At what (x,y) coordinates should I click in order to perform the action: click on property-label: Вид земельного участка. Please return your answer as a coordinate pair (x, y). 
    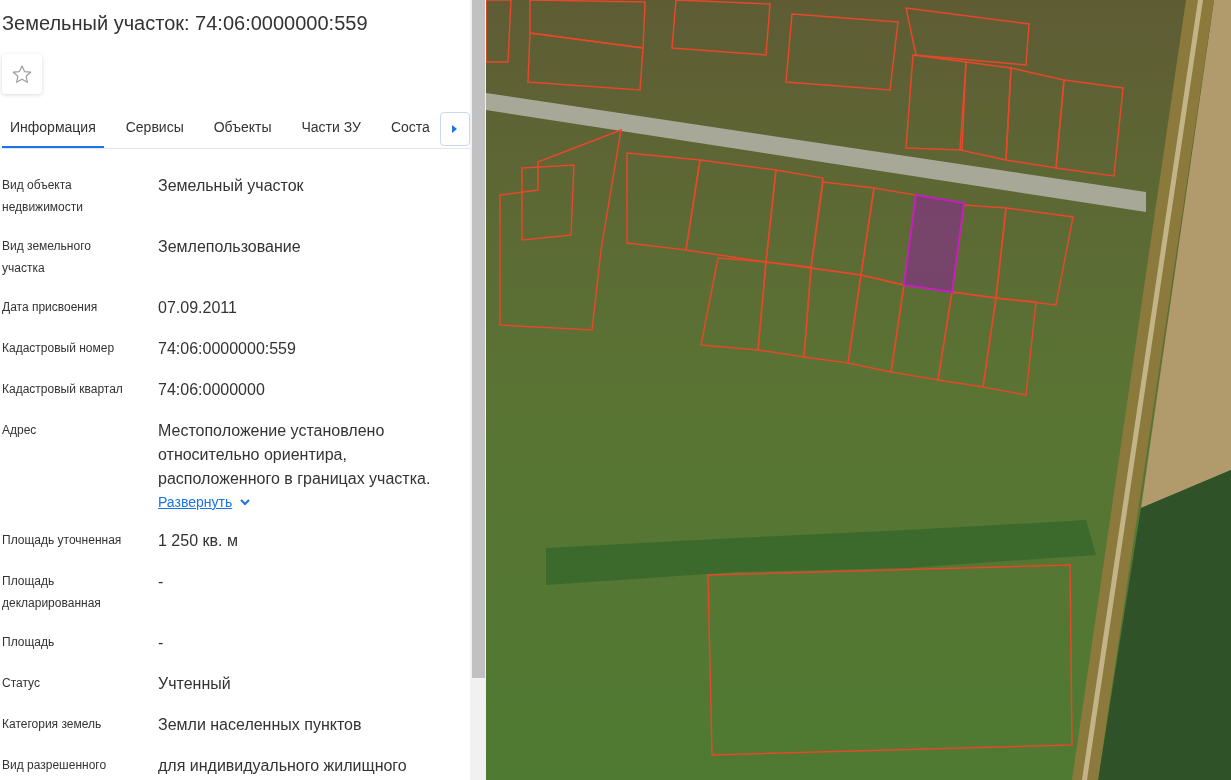
    Looking at the image, I should click on (47, 257).